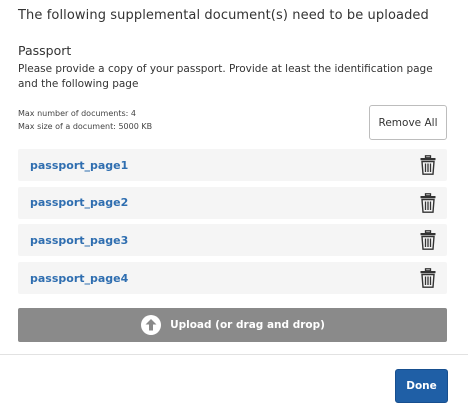  What do you see at coordinates (79, 165) in the screenshot?
I see `document-link: passport_page1` at bounding box center [79, 165].